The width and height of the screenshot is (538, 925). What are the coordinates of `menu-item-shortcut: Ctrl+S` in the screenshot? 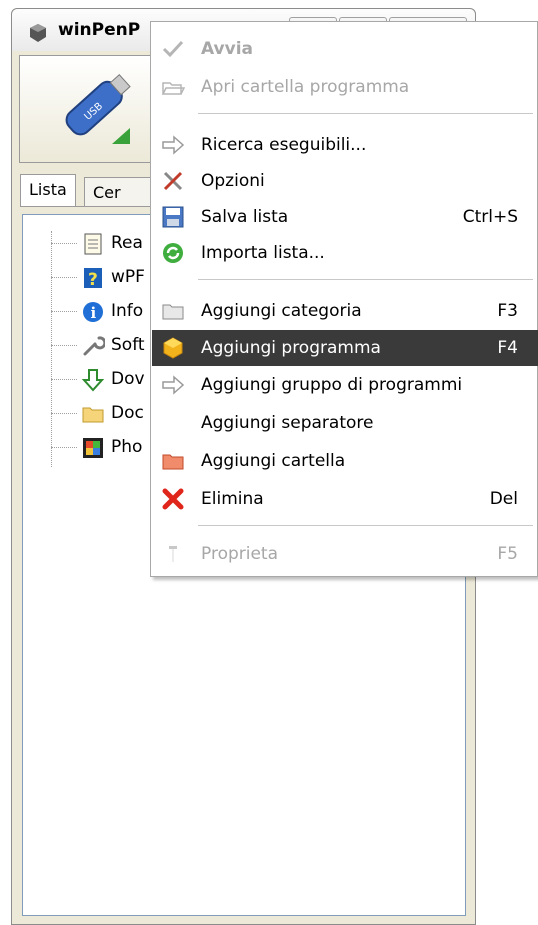 It's located at (490, 217).